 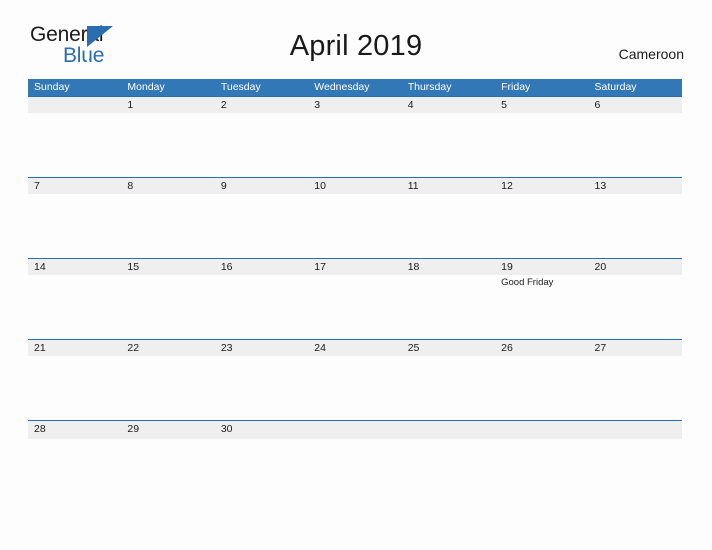 What do you see at coordinates (448, 299) in the screenshot?
I see `day-cell: 18` at bounding box center [448, 299].